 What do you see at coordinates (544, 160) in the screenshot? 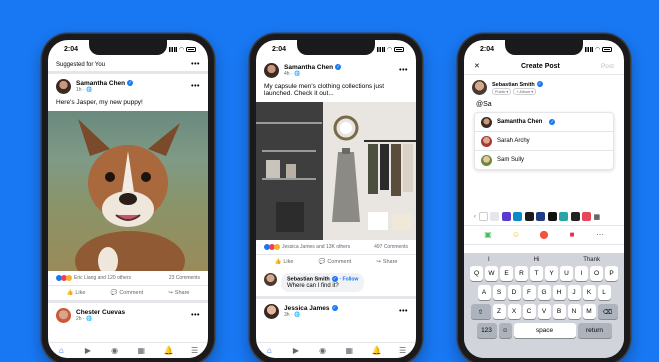
I see `mention-item: Sam Sully` at bounding box center [544, 160].